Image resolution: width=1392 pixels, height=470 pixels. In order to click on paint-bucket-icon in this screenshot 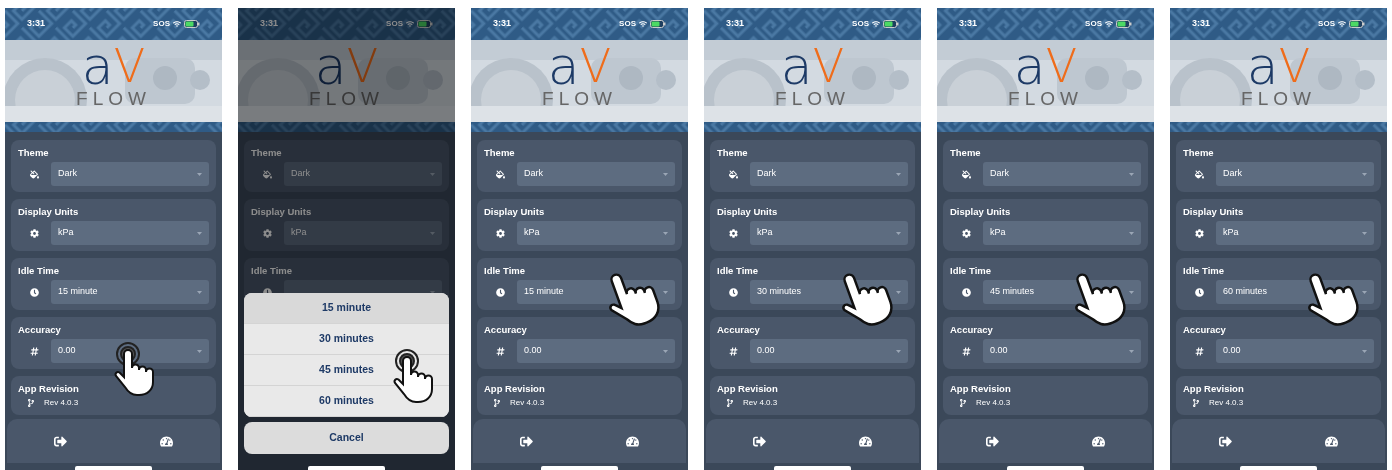, I will do `click(267, 174)`.